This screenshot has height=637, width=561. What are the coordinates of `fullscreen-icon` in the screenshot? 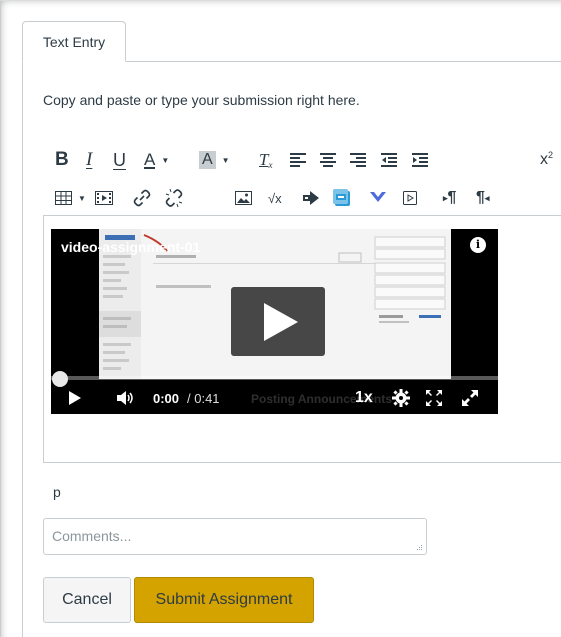 It's located at (434, 398).